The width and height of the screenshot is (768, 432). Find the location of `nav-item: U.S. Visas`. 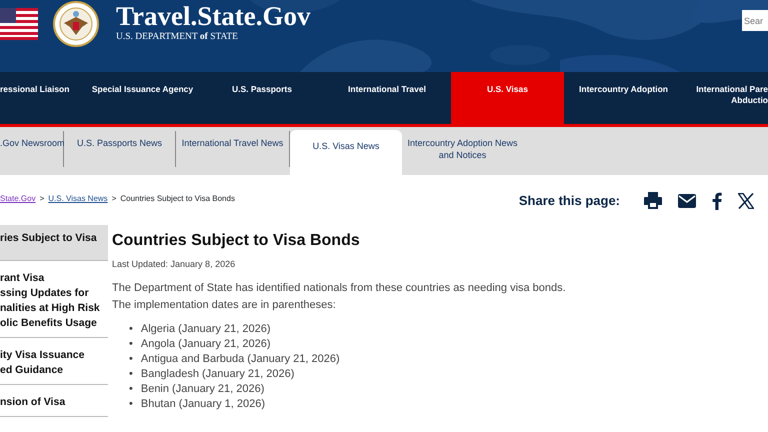

nav-item: U.S. Visas is located at coordinates (507, 98).